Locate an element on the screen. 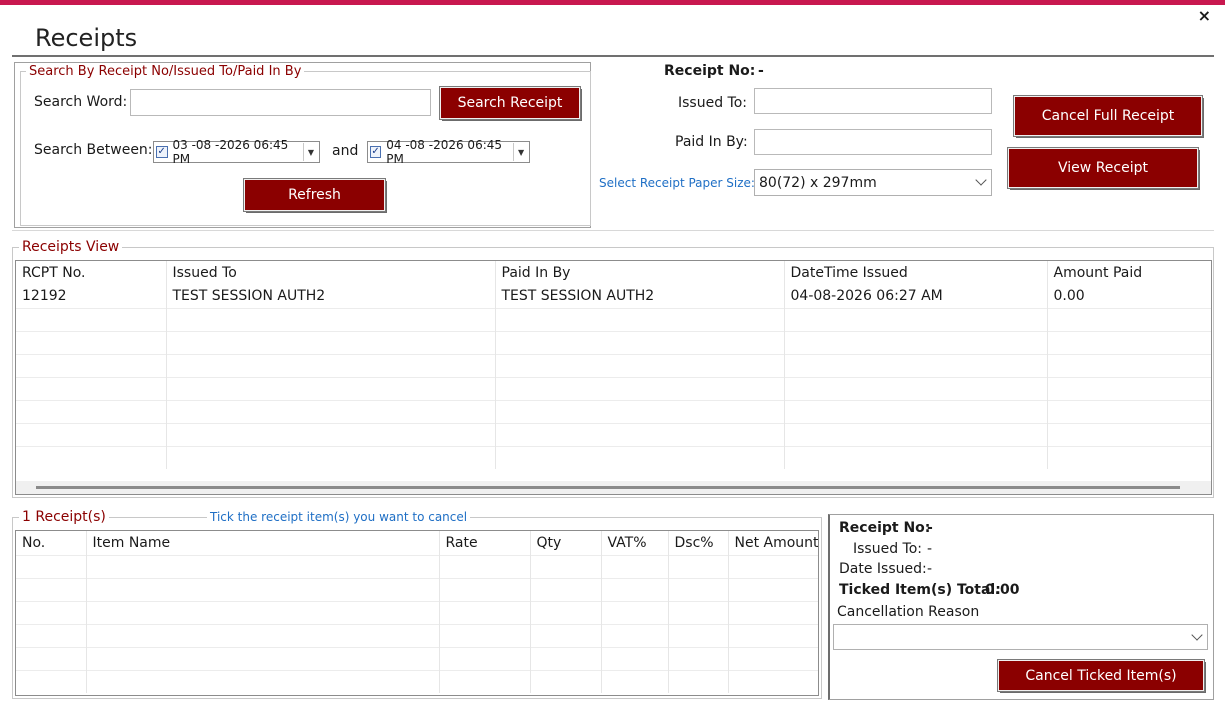  receipts-view-legend: Receipts View is located at coordinates (71, 247).